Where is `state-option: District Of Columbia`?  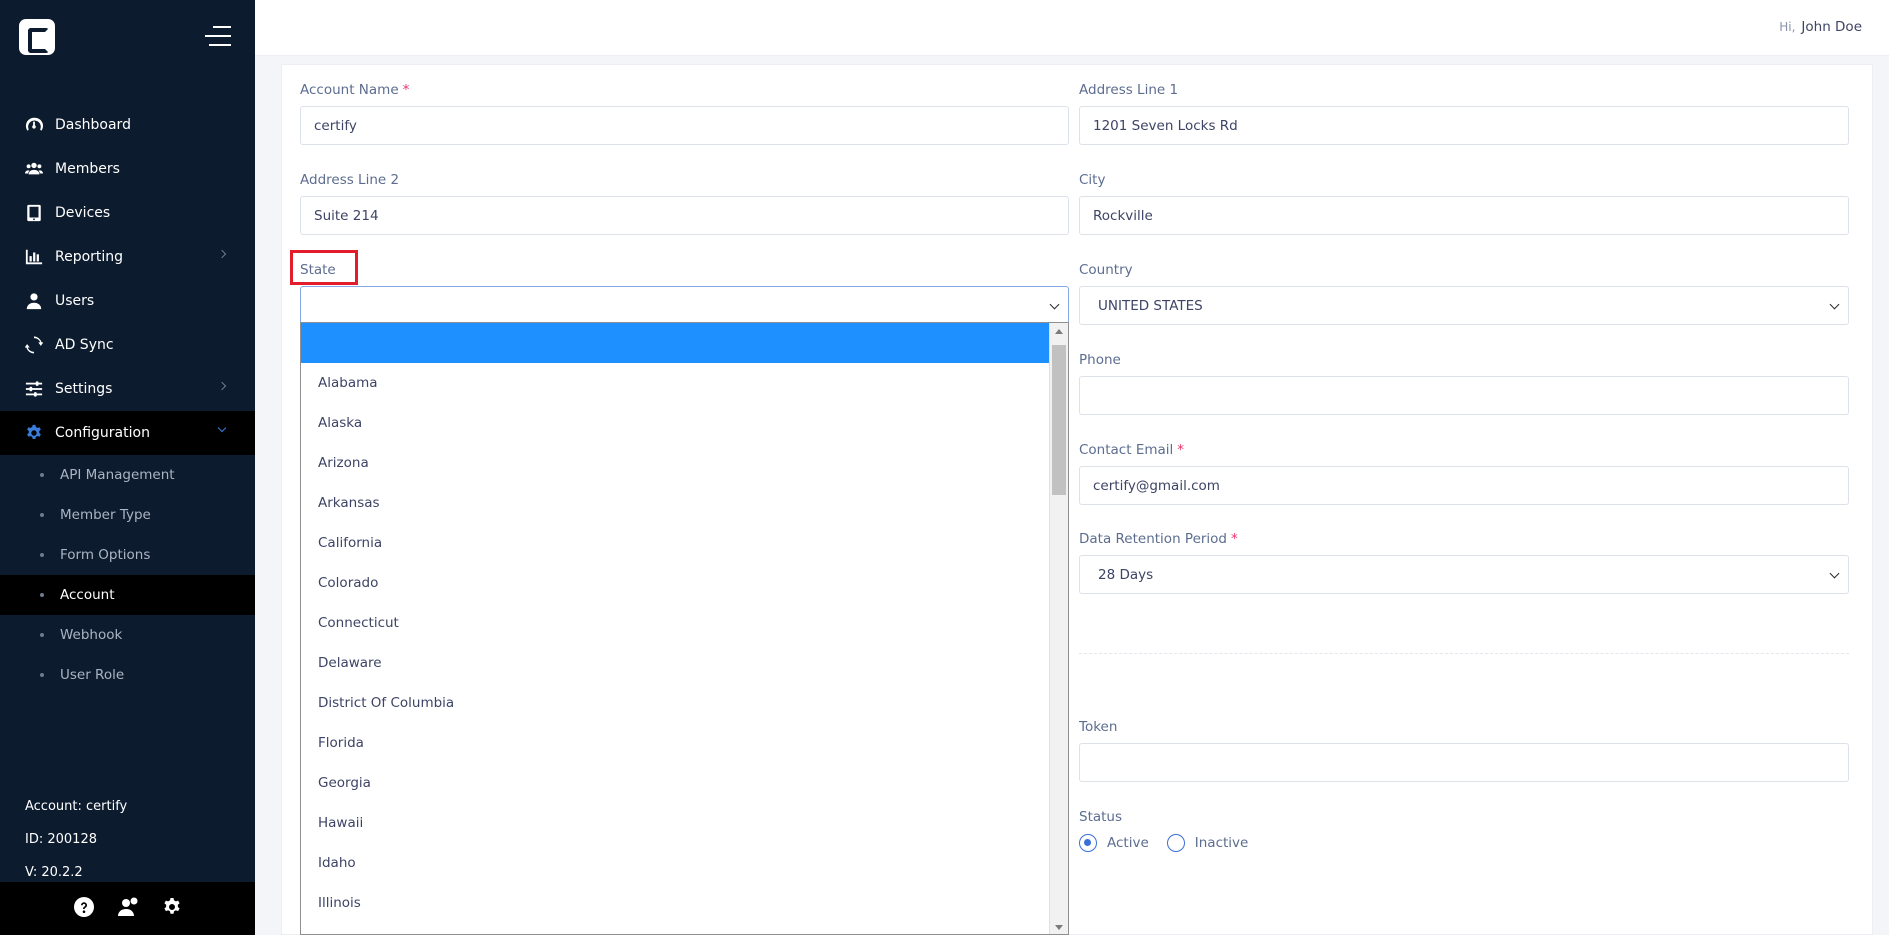
state-option: District Of Columbia is located at coordinates (675, 703).